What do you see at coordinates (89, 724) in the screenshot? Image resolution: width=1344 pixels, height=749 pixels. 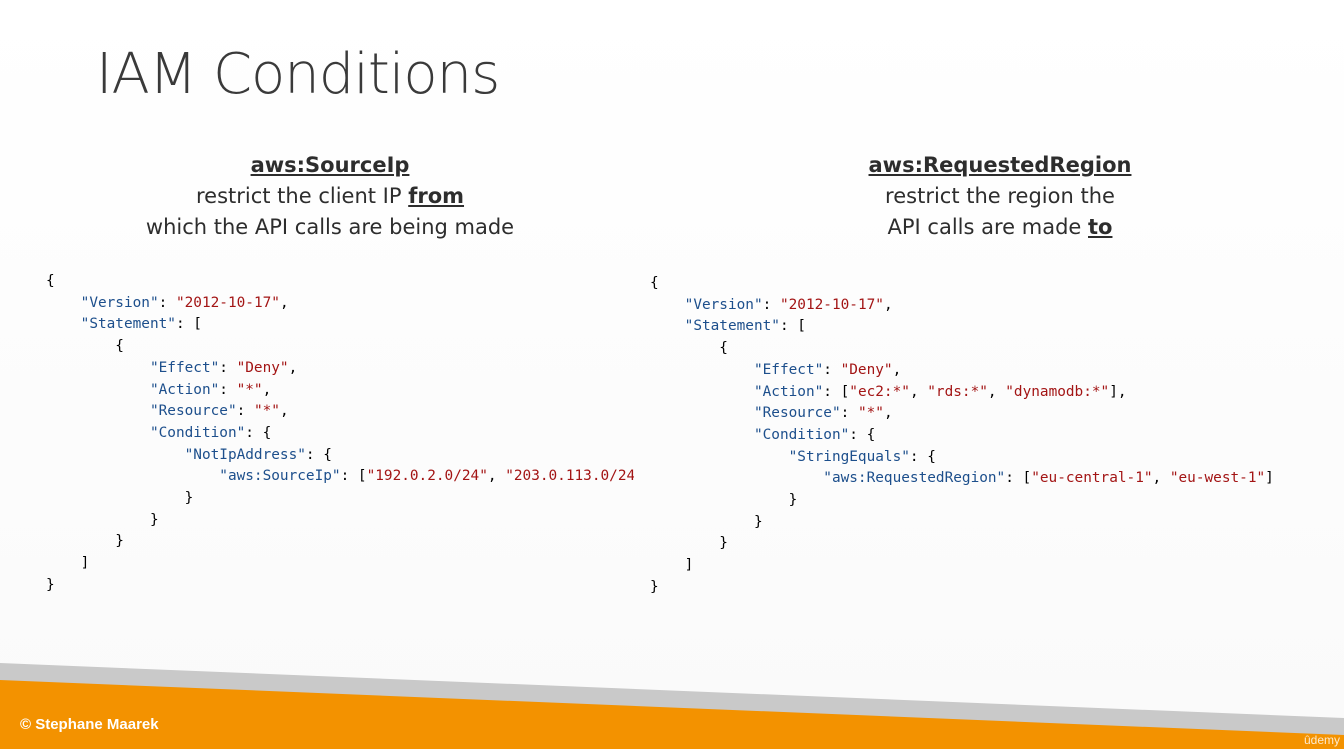 I see `footer-copyright: © Stephane Maarek` at bounding box center [89, 724].